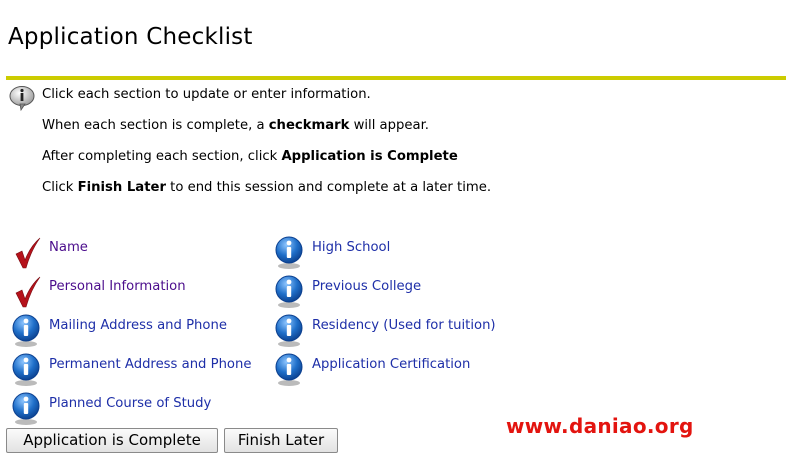 The width and height of the screenshot is (786, 476). Describe the element at coordinates (404, 252) in the screenshot. I see `checklist-item: High School` at that location.